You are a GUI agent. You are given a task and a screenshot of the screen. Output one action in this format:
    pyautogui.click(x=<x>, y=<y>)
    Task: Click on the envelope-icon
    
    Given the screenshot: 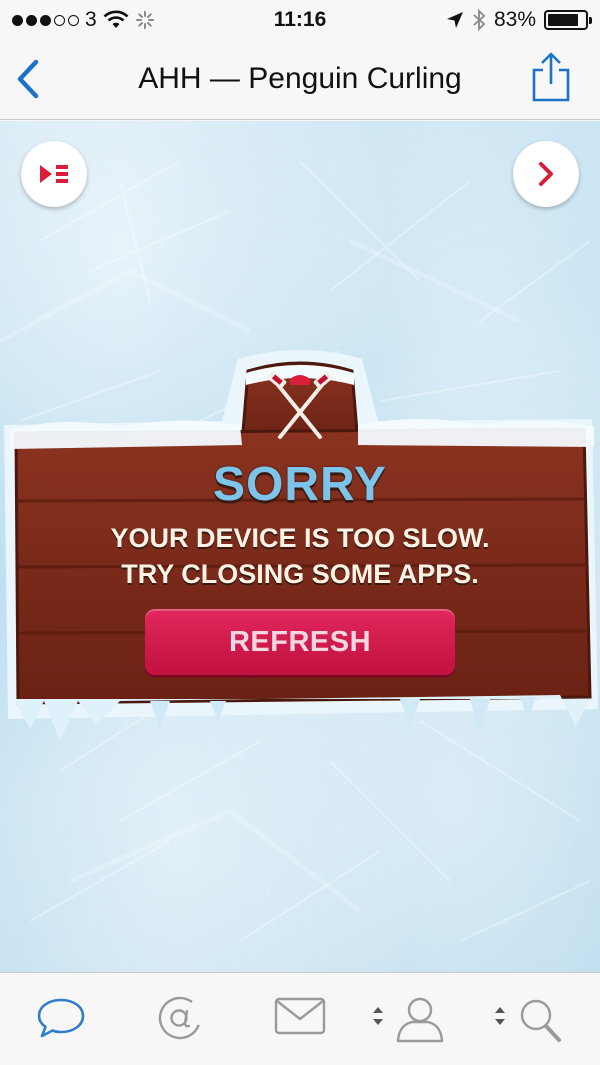 What is the action you would take?
    pyautogui.click(x=300, y=1016)
    